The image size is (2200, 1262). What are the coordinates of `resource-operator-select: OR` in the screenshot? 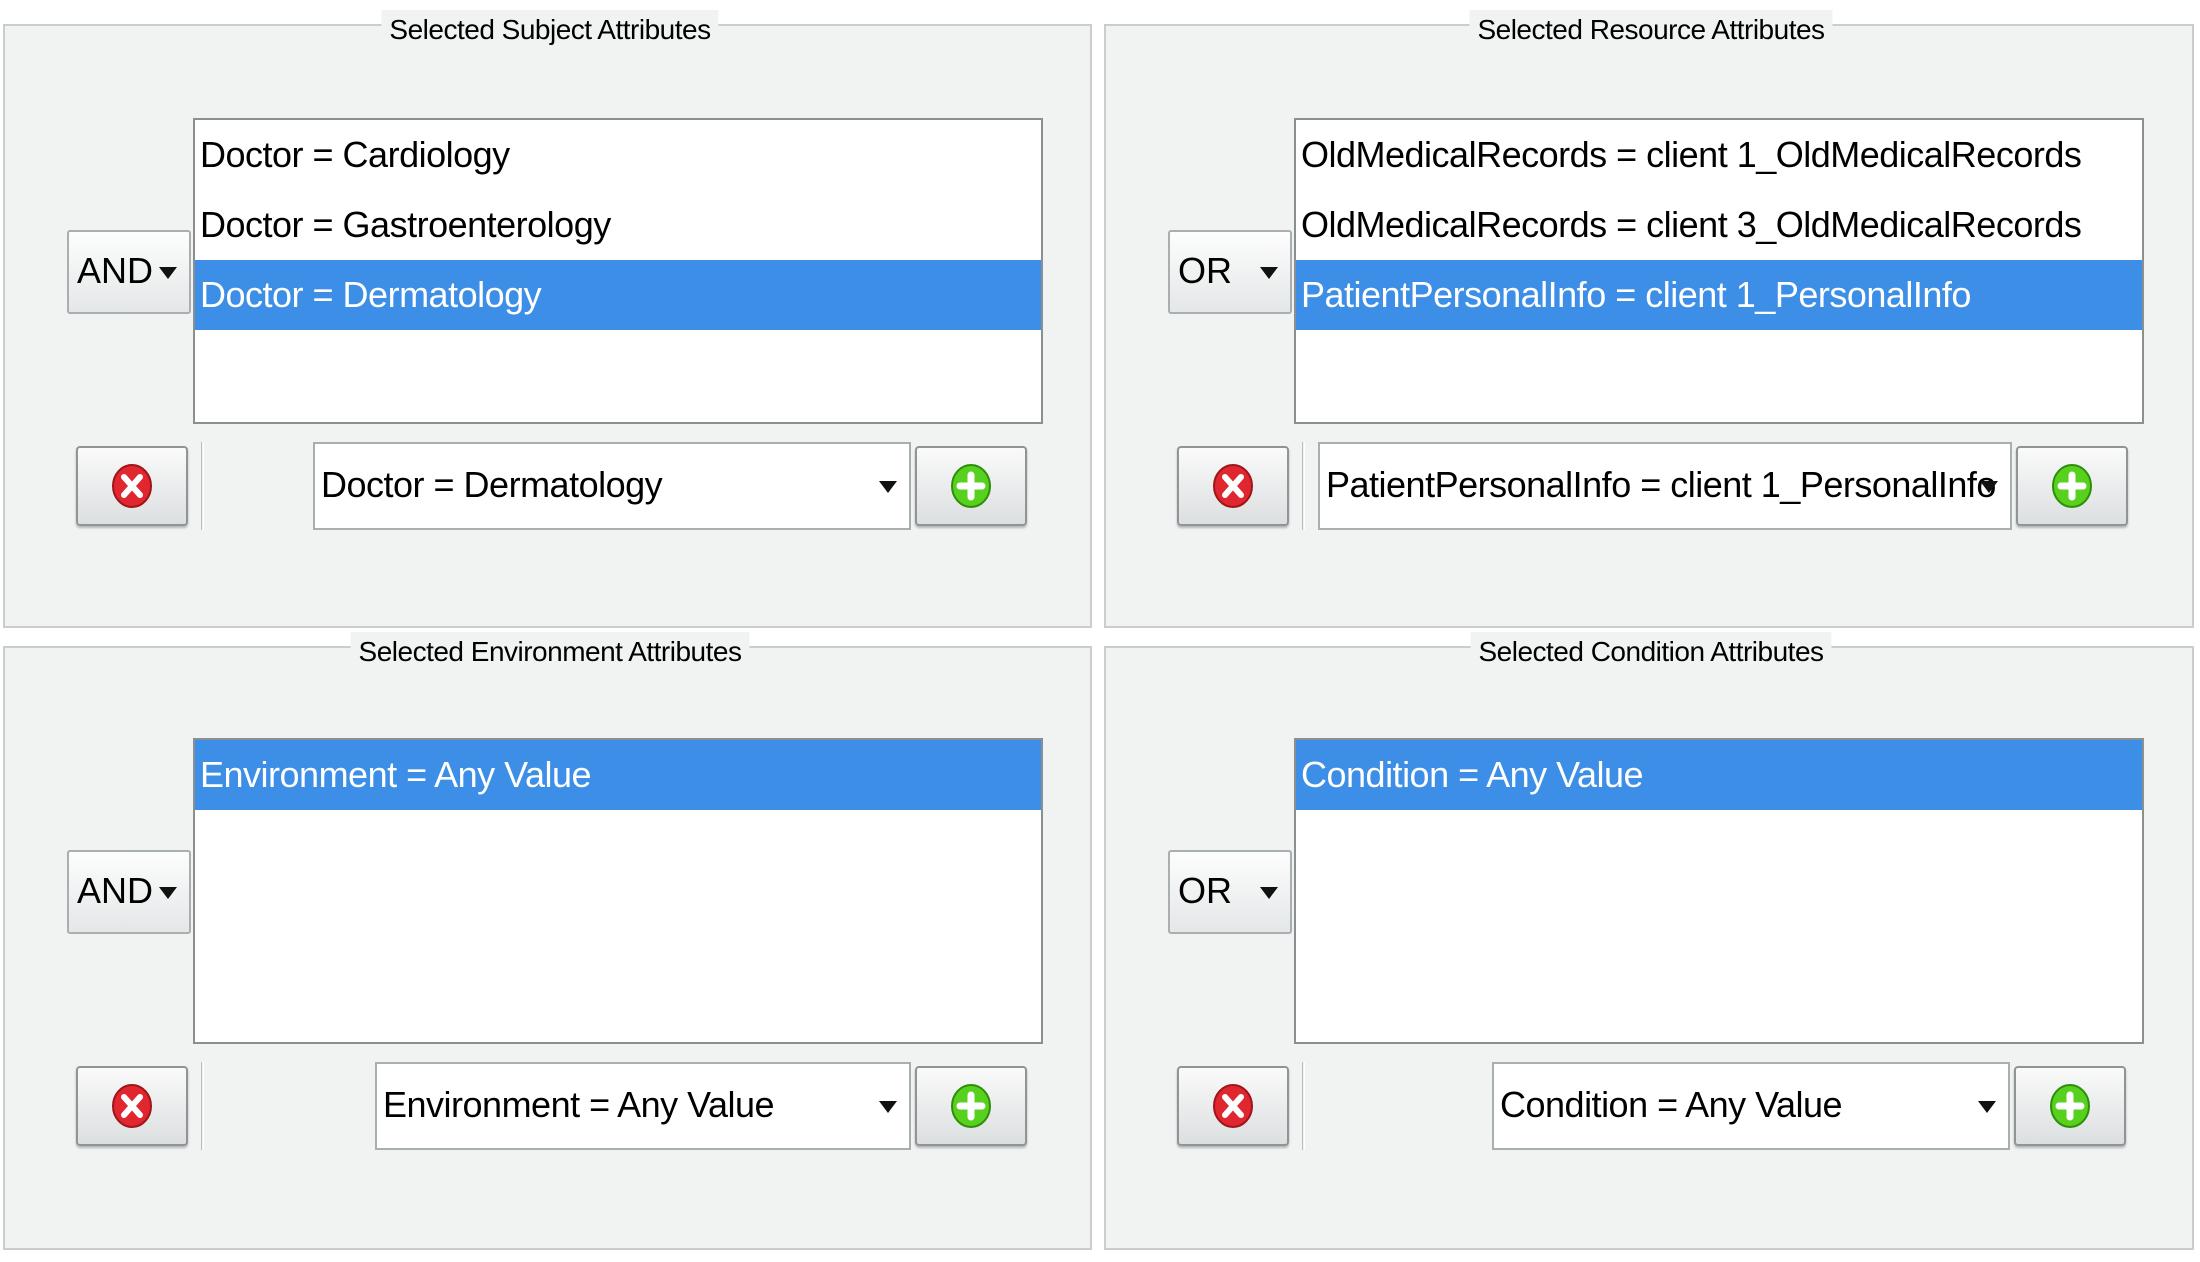 It's located at (1230, 272).